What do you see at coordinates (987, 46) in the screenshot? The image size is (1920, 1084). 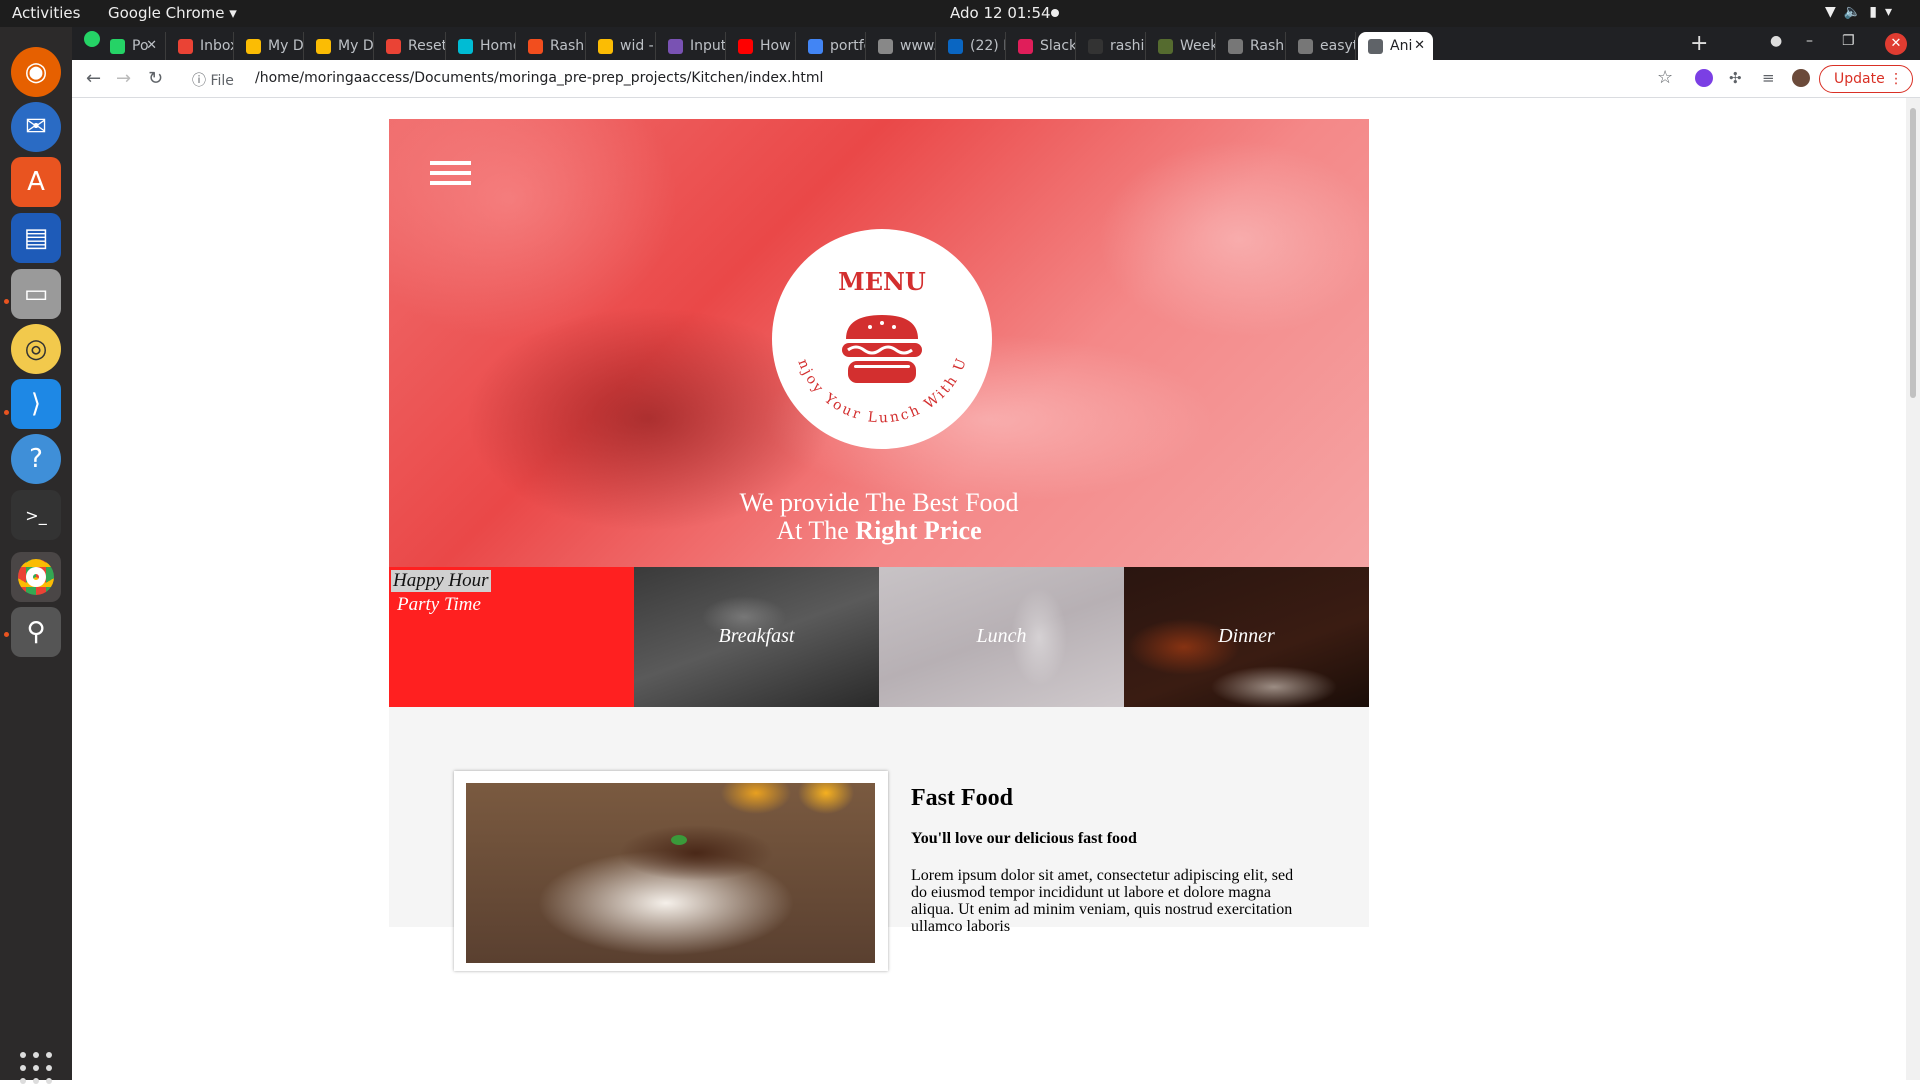 I see `tab-label: (22) B` at bounding box center [987, 46].